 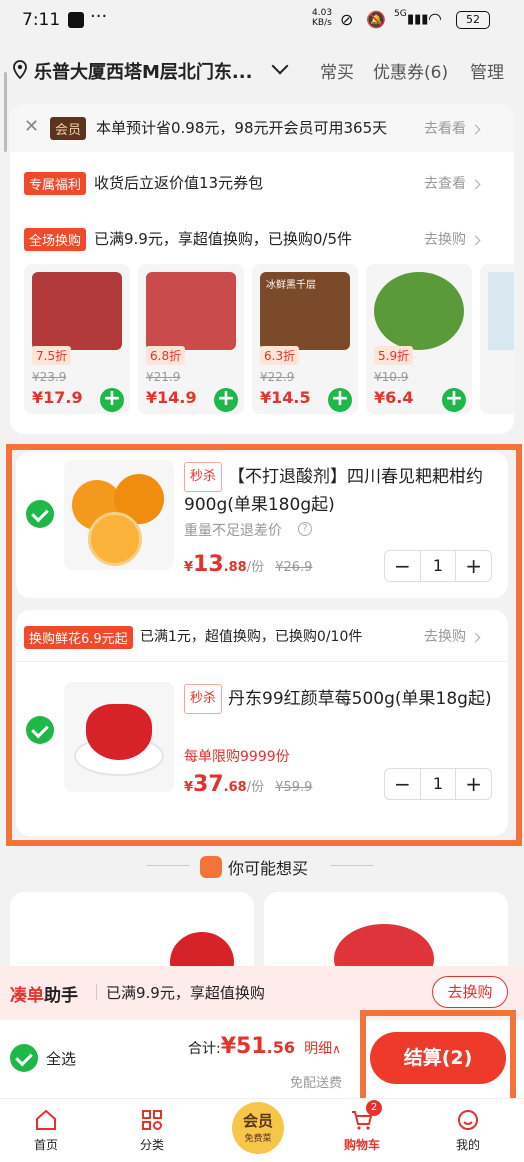 What do you see at coordinates (262, 238) in the screenshot?
I see `exchange-row: 全场换购 已满9.9元，享超值换购，已换购0/5件 去换购` at bounding box center [262, 238].